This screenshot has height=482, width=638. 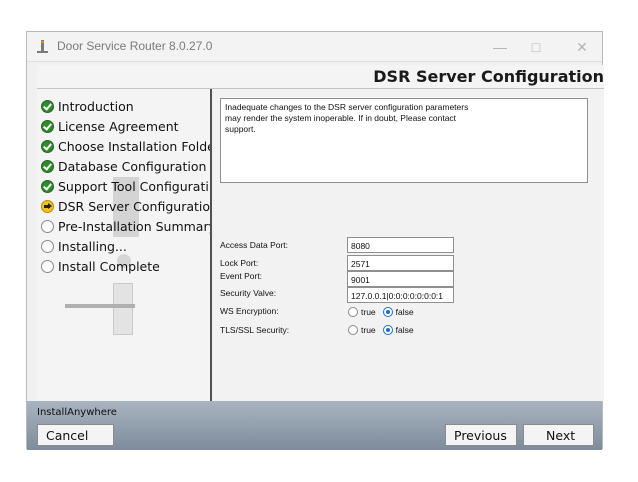 What do you see at coordinates (481, 435) in the screenshot?
I see `previous-button: Previous` at bounding box center [481, 435].